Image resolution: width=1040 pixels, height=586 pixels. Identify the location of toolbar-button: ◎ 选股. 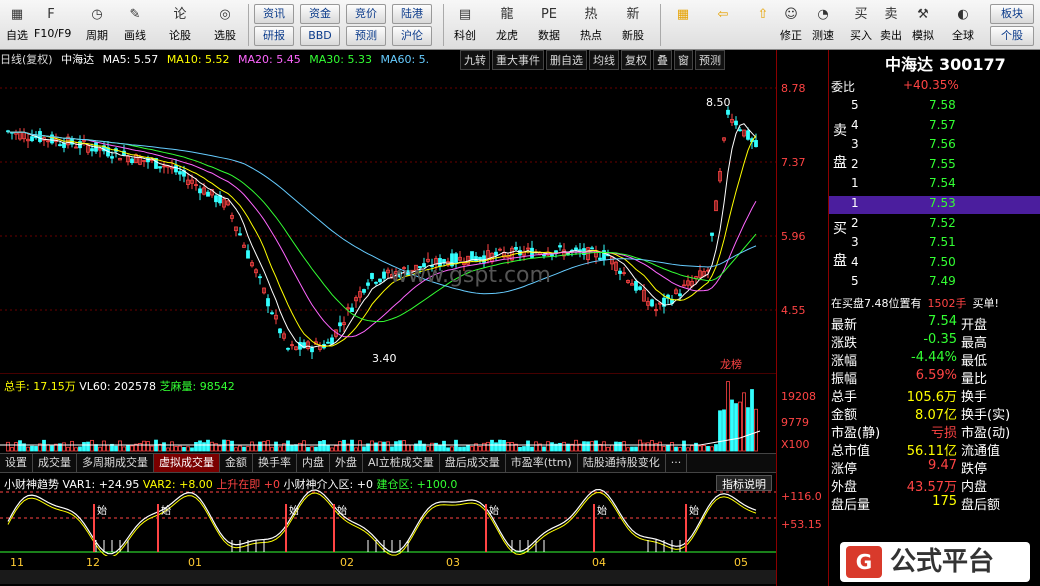
(225, 25).